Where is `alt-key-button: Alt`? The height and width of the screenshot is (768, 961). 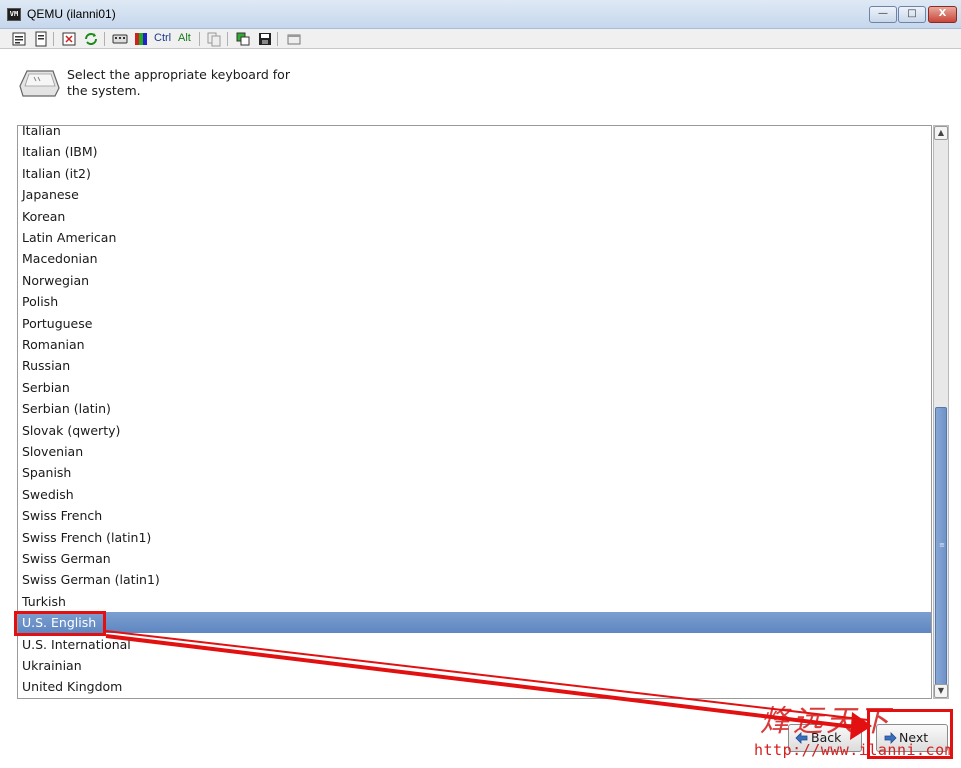 alt-key-button: Alt is located at coordinates (184, 38).